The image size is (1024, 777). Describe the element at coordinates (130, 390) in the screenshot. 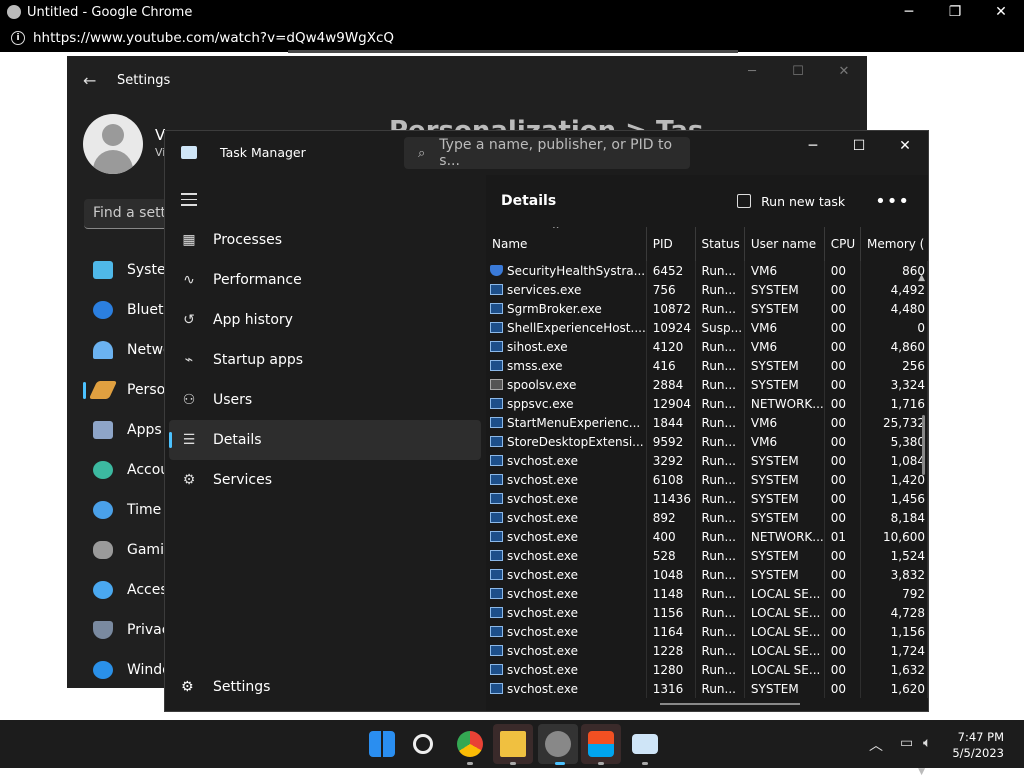

I see `settings-nav-personalization: Persor` at that location.